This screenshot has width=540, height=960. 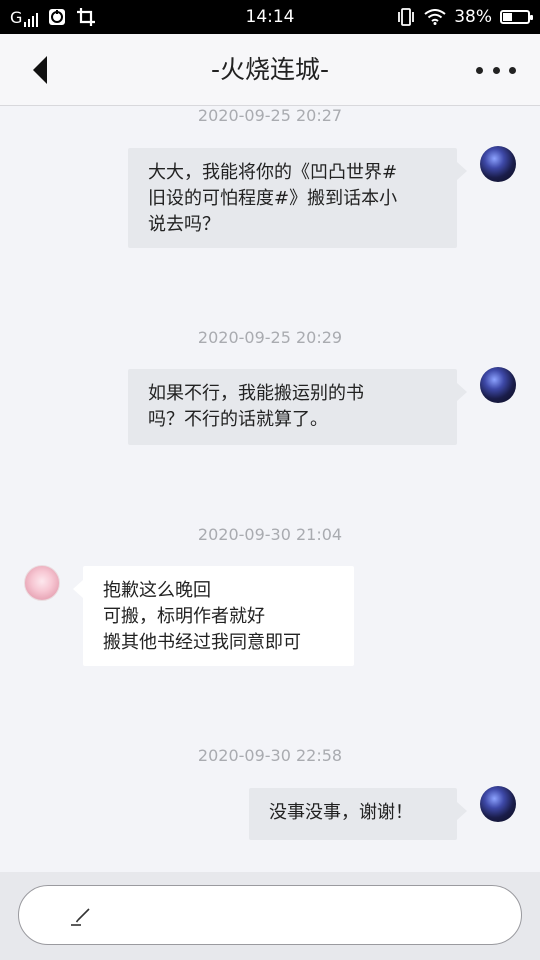 What do you see at coordinates (273, 198) in the screenshot?
I see `message-text-line: 旧设的可怕程度#》搬到话本小` at bounding box center [273, 198].